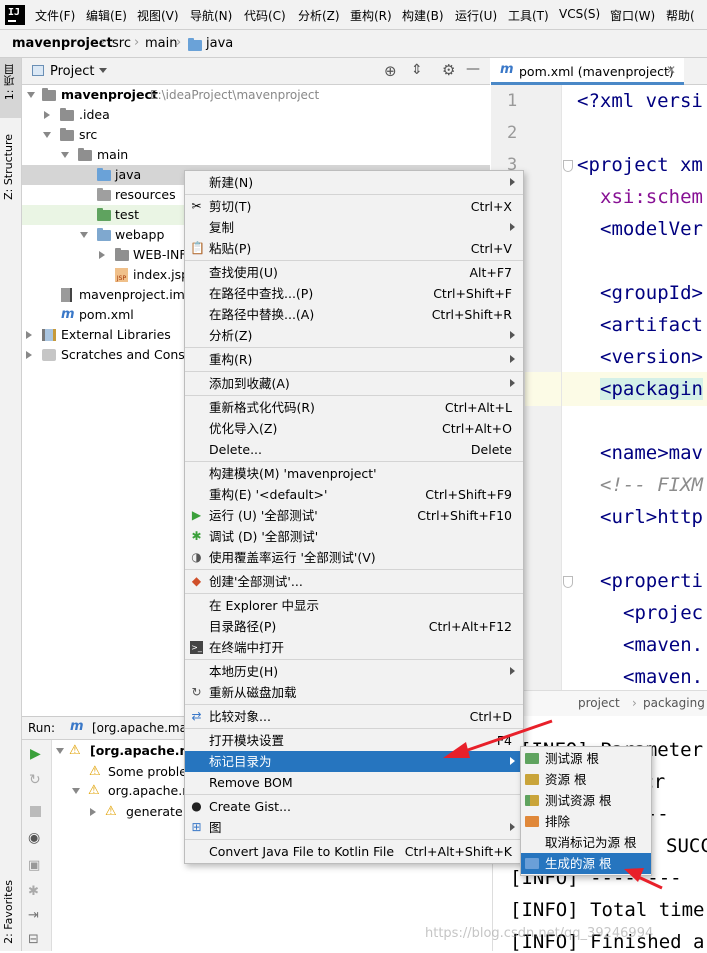 The image size is (707, 953). I want to click on annotation-arrows, so click(553, 804).